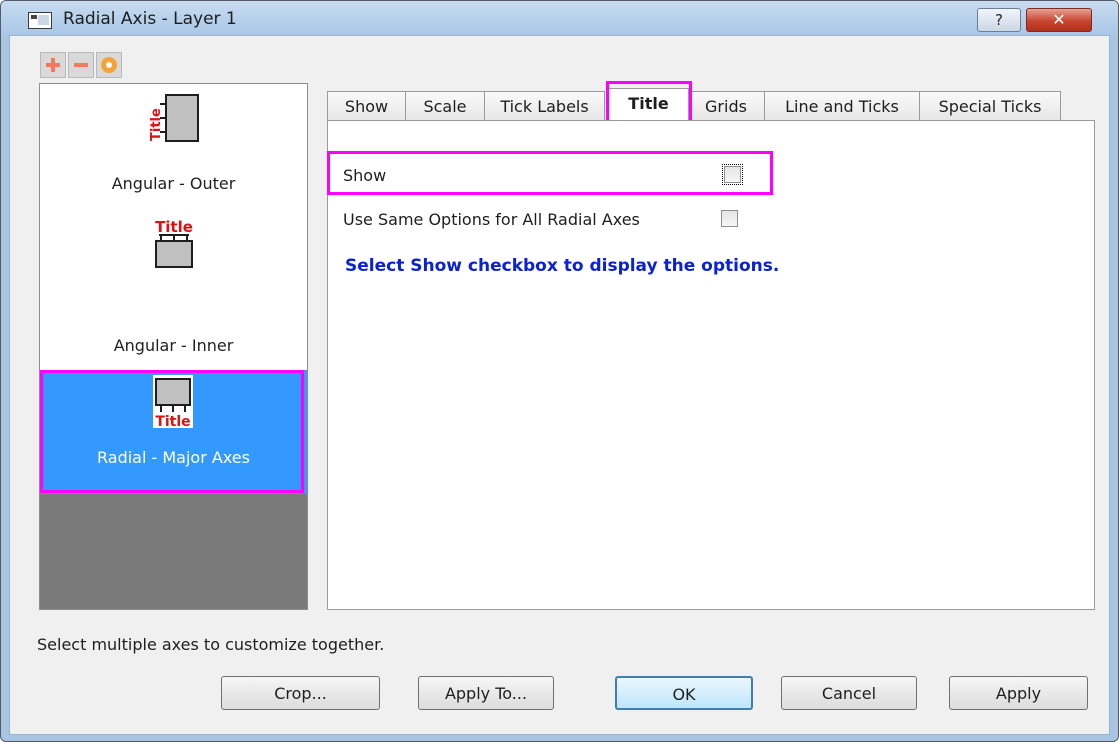 The width and height of the screenshot is (1119, 742). What do you see at coordinates (842, 105) in the screenshot?
I see `tab-line-and-ticks: Line and Ticks` at bounding box center [842, 105].